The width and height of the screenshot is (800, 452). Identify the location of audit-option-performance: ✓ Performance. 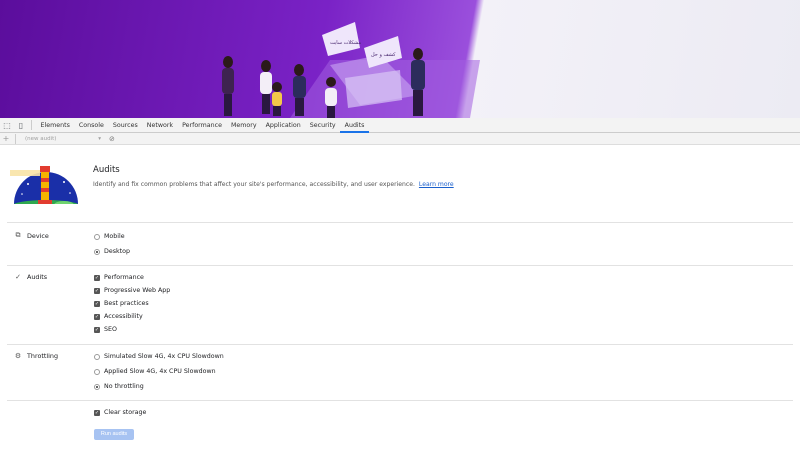
(119, 277).